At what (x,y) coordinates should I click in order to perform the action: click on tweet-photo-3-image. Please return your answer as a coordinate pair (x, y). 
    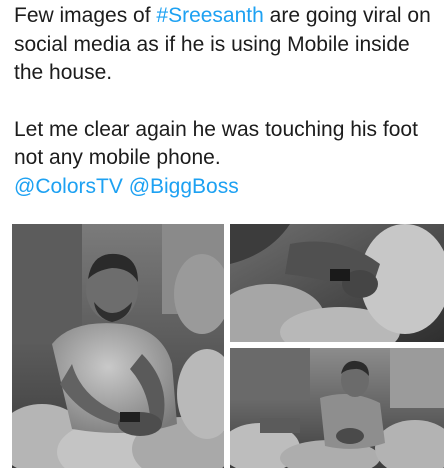
    Looking at the image, I should click on (337, 408).